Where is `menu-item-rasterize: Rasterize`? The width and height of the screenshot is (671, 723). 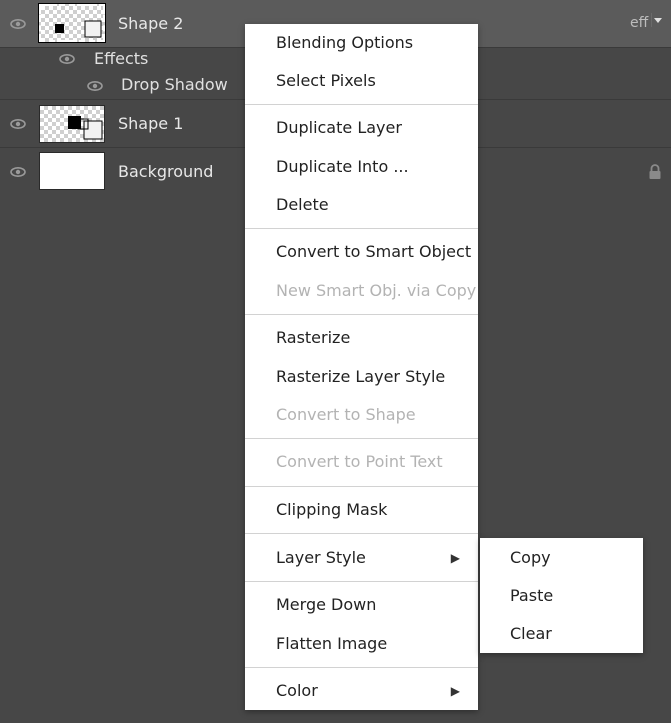 menu-item-rasterize: Rasterize is located at coordinates (361, 338).